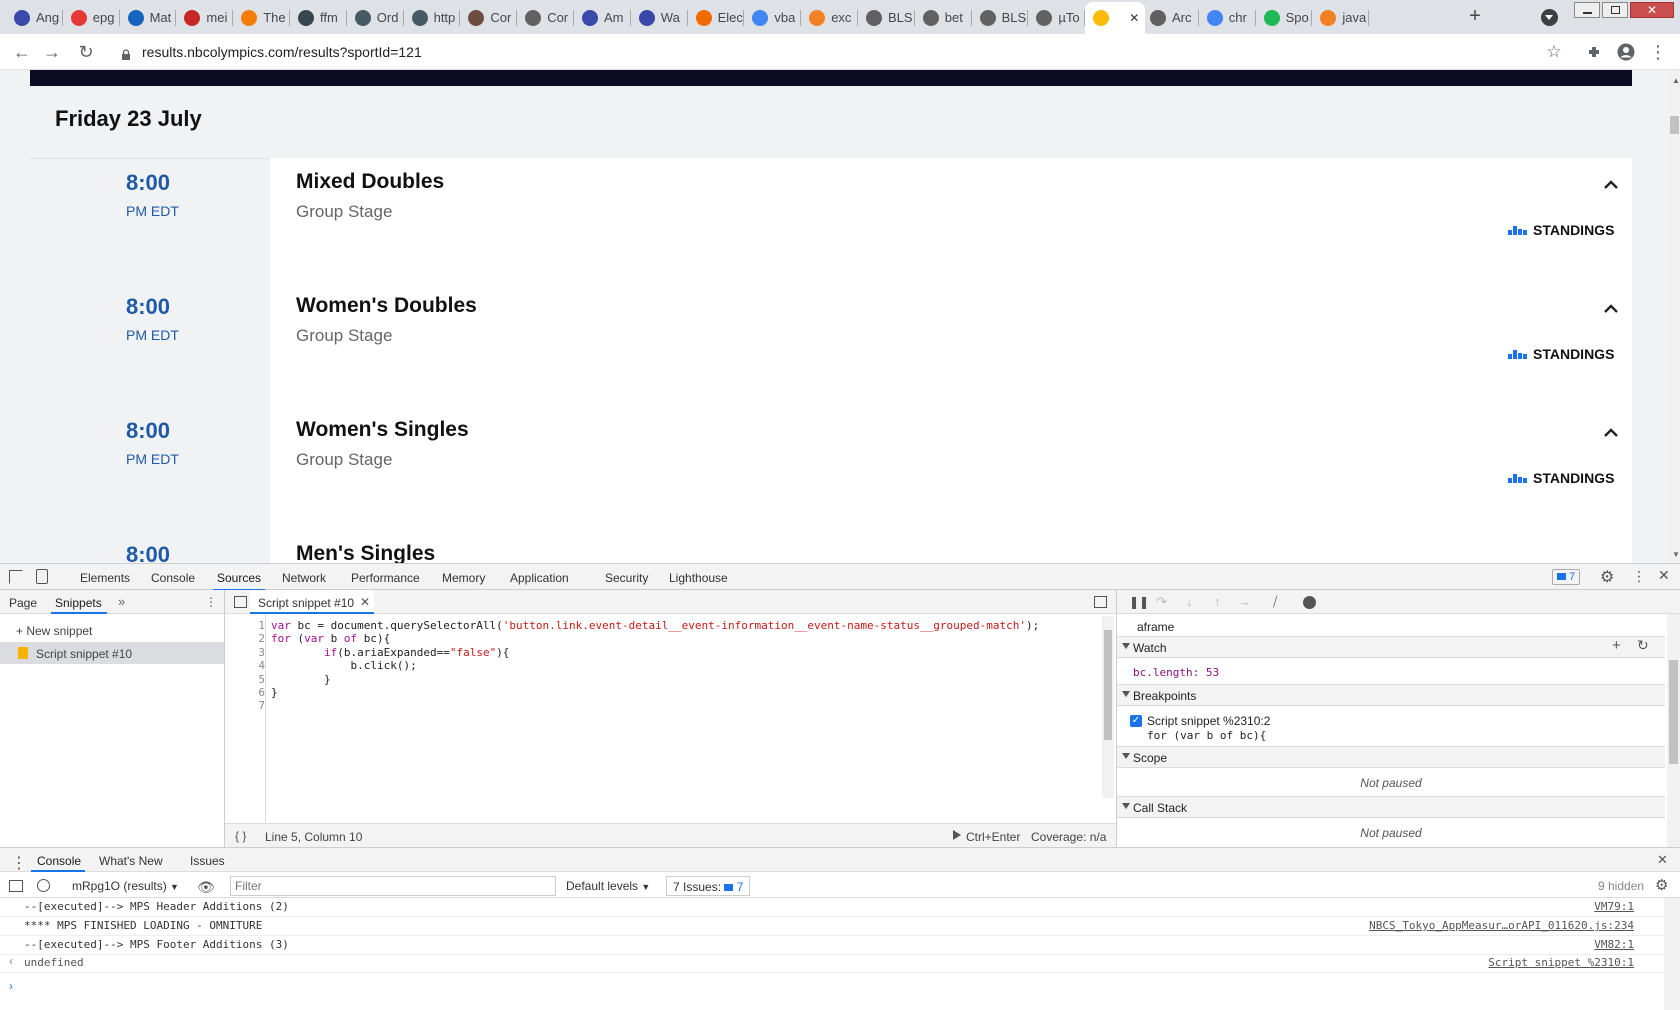  Describe the element at coordinates (370, 182) in the screenshot. I see `event-name: Mixed Doubles` at that location.